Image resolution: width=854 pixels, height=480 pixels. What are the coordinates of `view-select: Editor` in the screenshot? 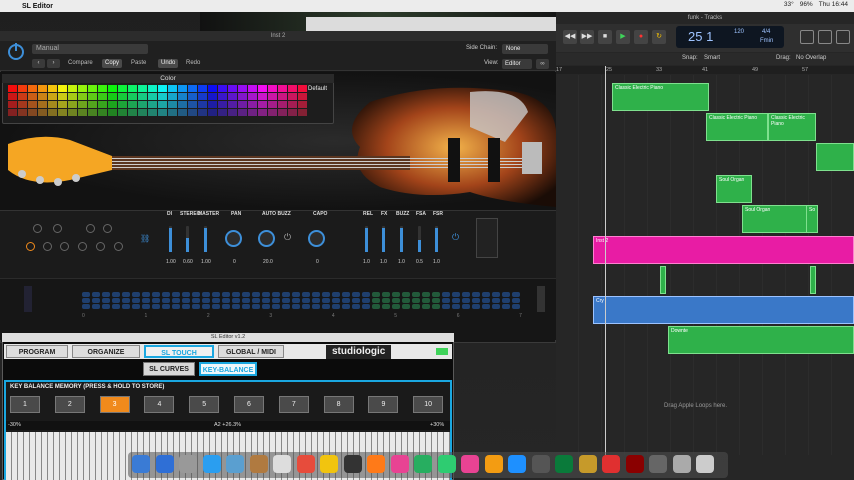 It's located at (517, 64).